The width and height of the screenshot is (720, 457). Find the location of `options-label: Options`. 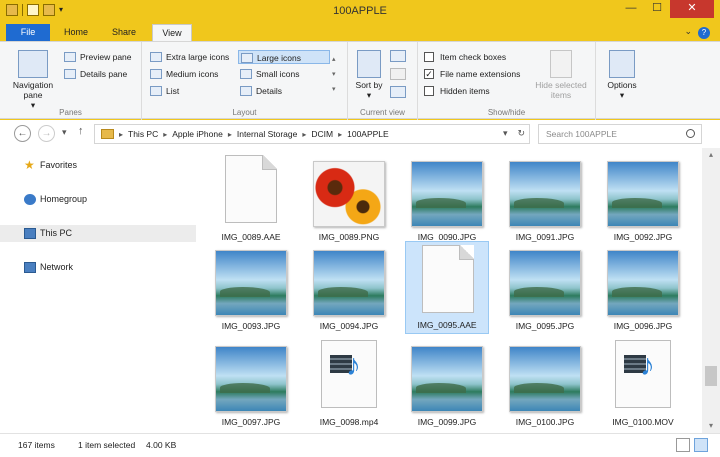

options-label: Options is located at coordinates (622, 85).